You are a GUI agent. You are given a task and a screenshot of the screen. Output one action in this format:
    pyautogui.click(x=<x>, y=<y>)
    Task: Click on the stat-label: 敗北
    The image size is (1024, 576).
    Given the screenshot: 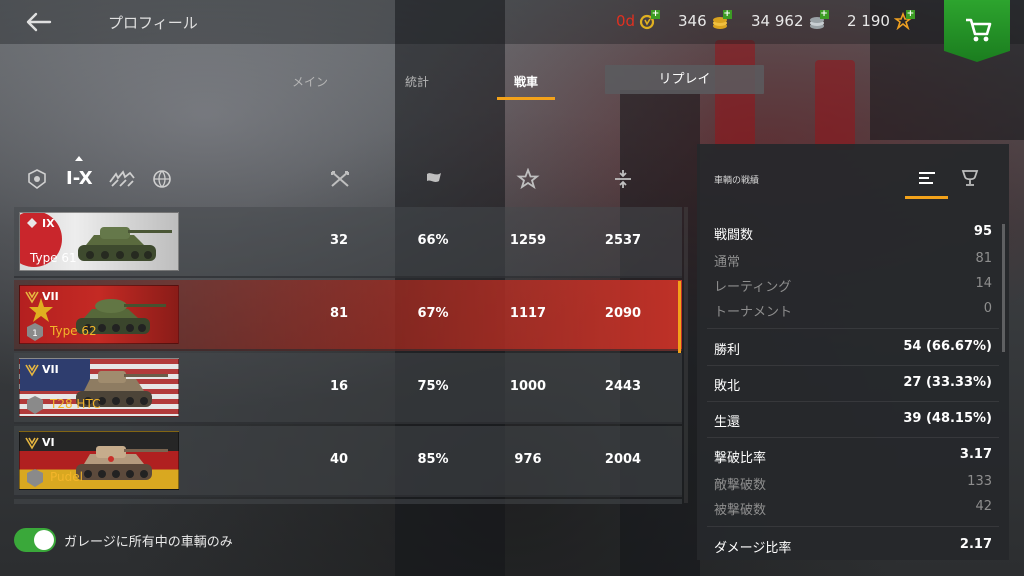 What is the action you would take?
    pyautogui.click(x=727, y=386)
    